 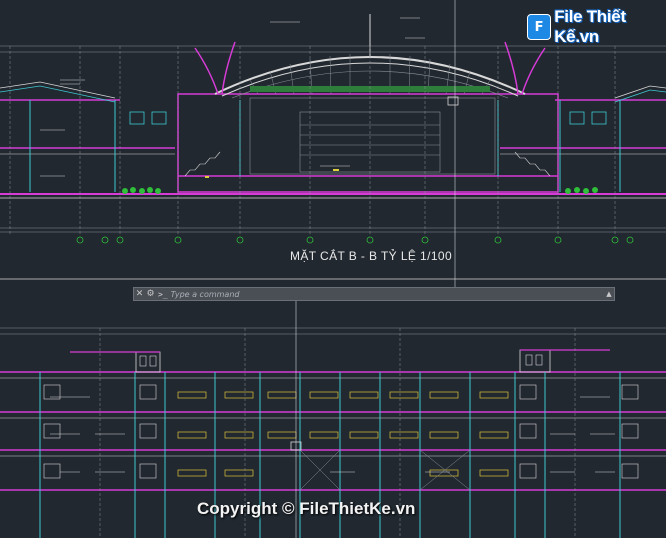 I want to click on chevron-up-icon: ▲, so click(x=609, y=294).